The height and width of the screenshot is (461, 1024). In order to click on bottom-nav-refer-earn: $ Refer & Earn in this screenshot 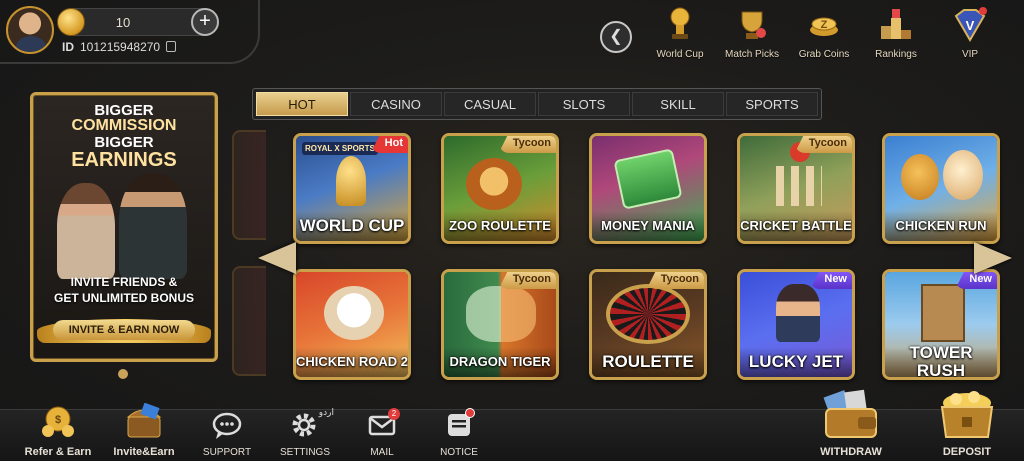, I will do `click(58, 431)`.